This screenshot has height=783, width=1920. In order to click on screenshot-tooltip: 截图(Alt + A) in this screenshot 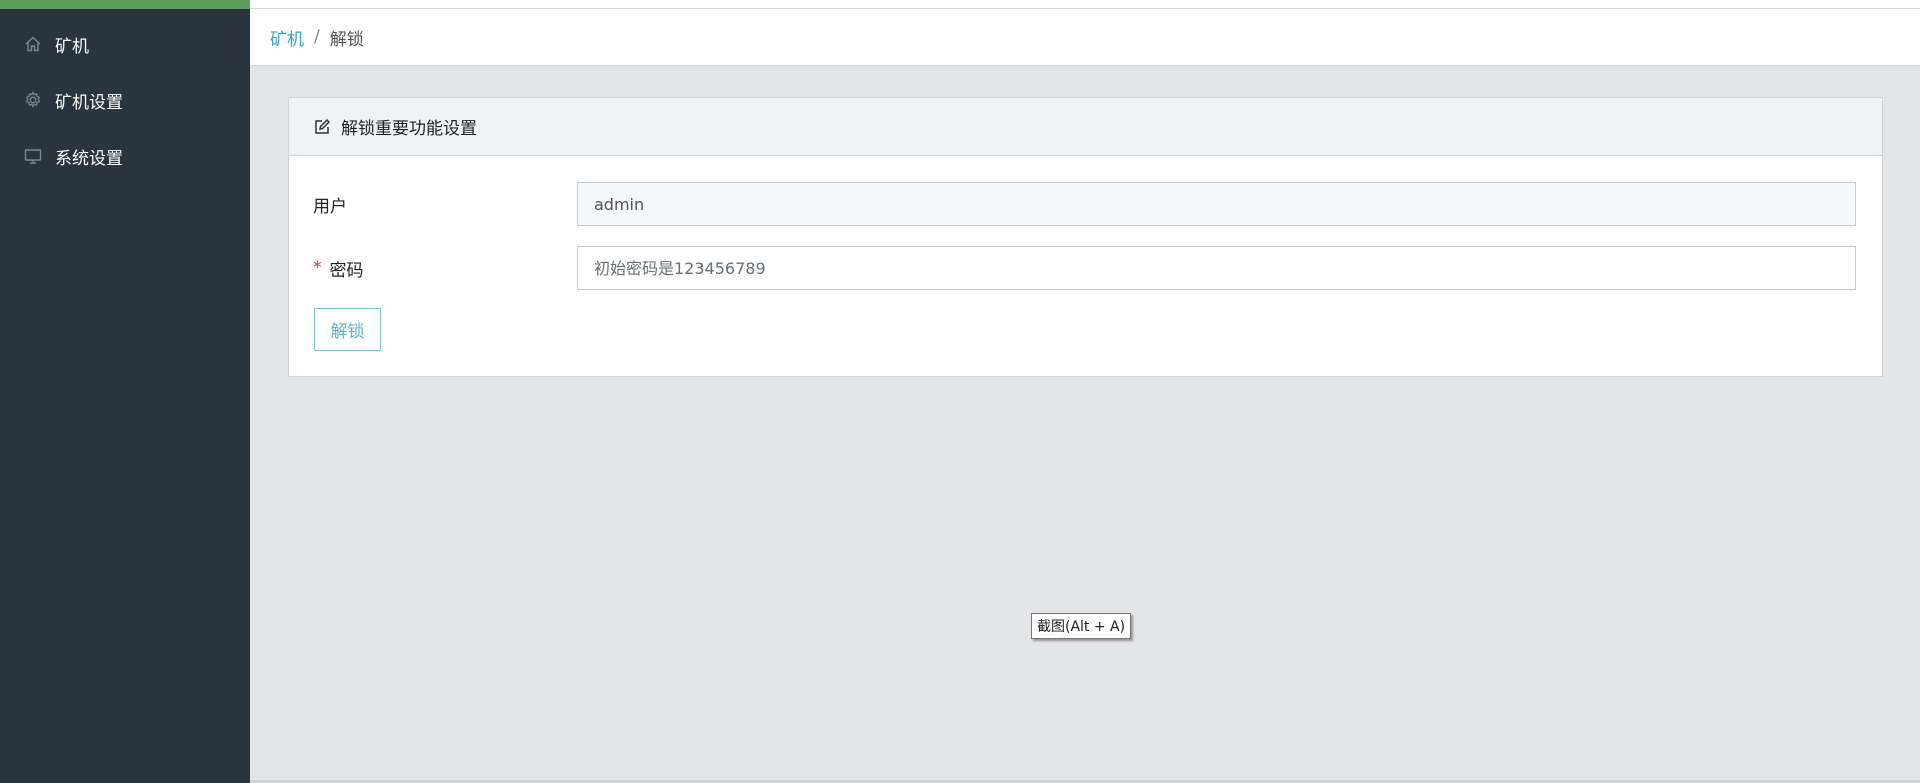, I will do `click(1081, 626)`.